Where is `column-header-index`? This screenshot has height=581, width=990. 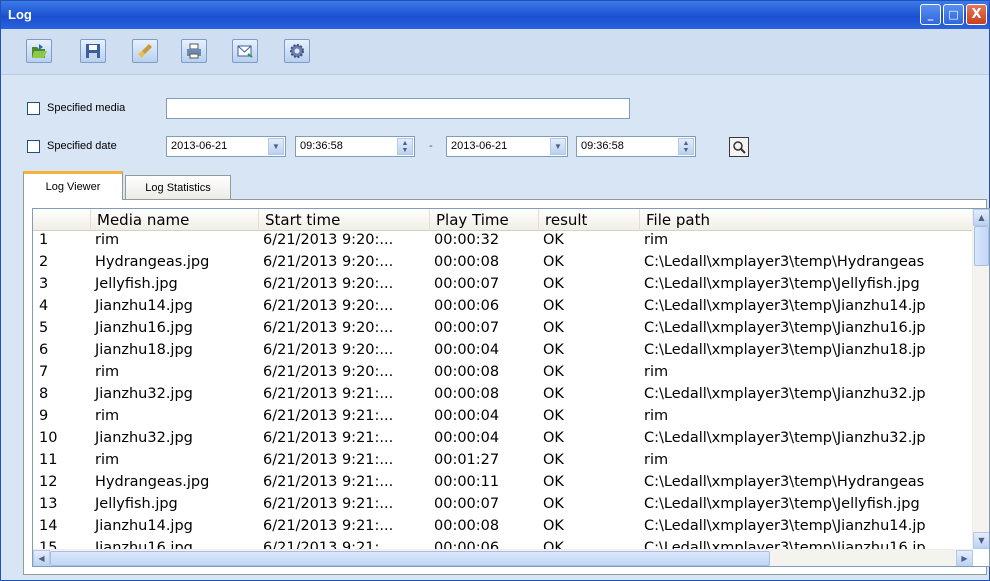 column-header-index is located at coordinates (62, 220).